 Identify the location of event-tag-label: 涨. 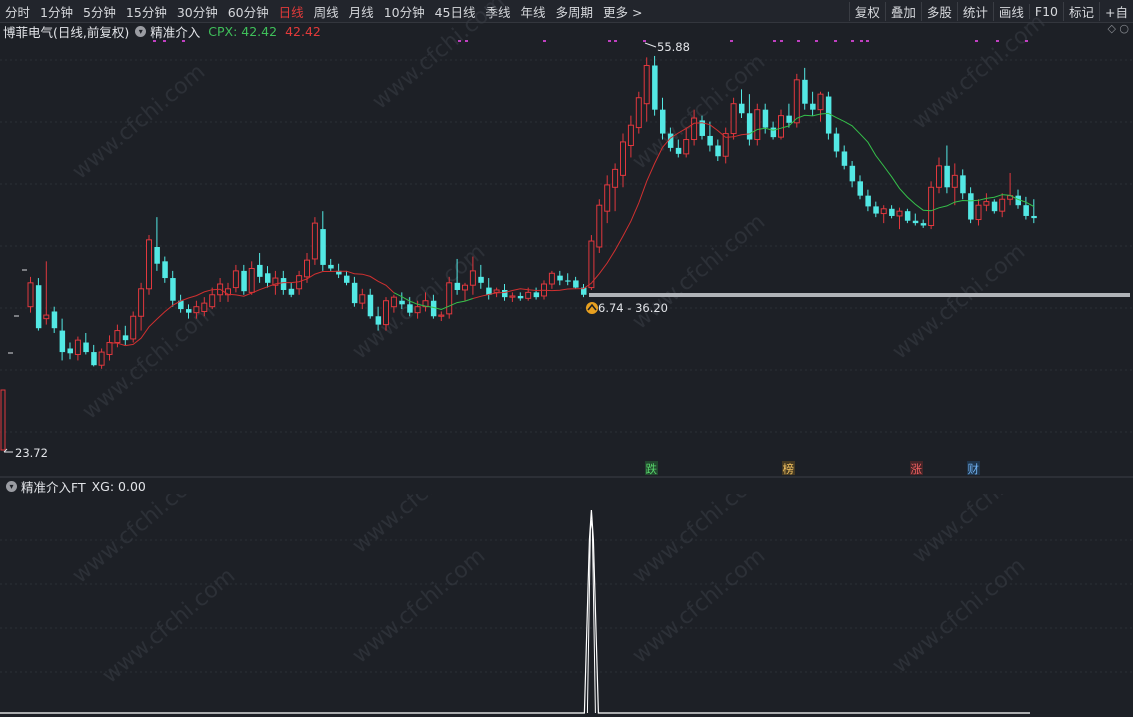
(917, 469).